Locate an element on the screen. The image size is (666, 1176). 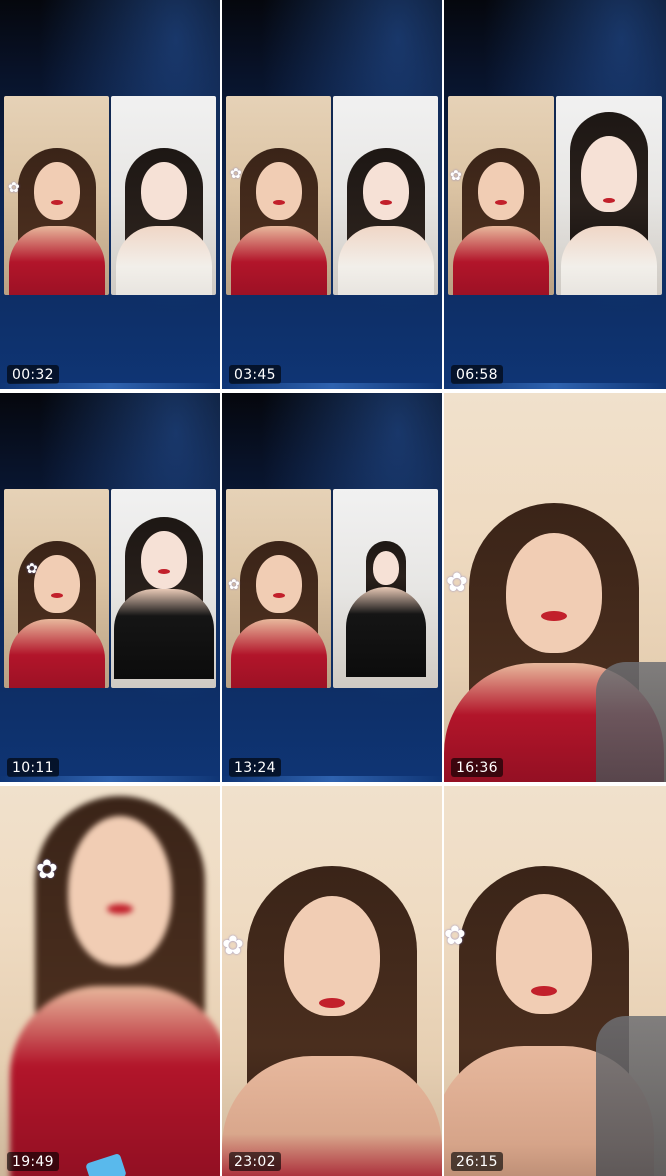
thumbnail-10-11: ✿ 10:11 is located at coordinates (110, 587).